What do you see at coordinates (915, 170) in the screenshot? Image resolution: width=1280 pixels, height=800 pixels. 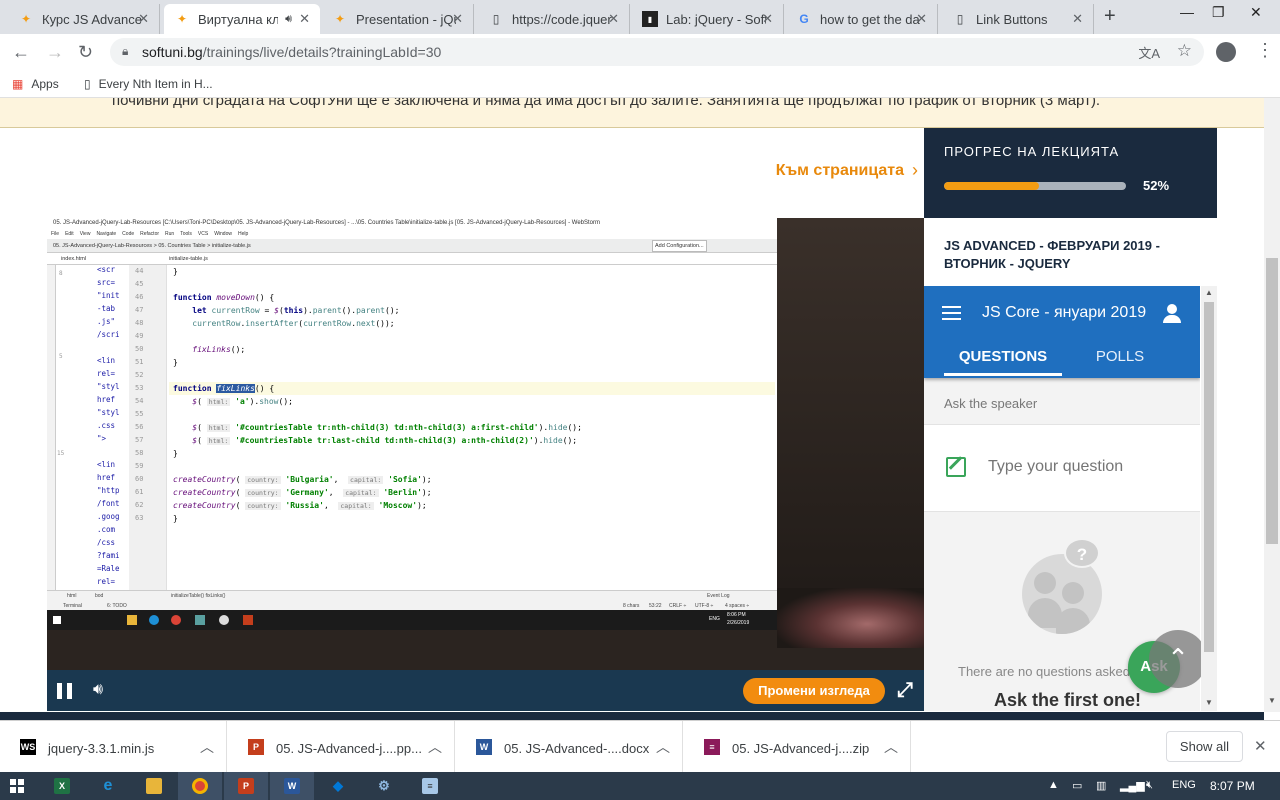 I see `chevron-right-icon: ›` at bounding box center [915, 170].